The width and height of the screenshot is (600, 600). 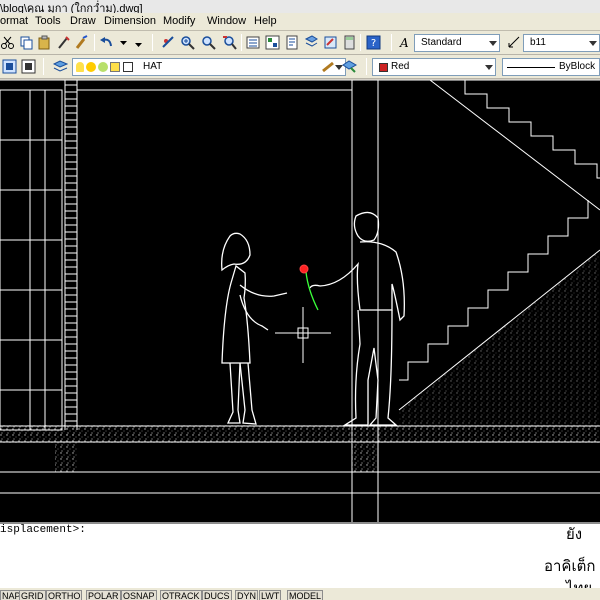 What do you see at coordinates (561, 43) in the screenshot?
I see `dimension-style-select: b11` at bounding box center [561, 43].